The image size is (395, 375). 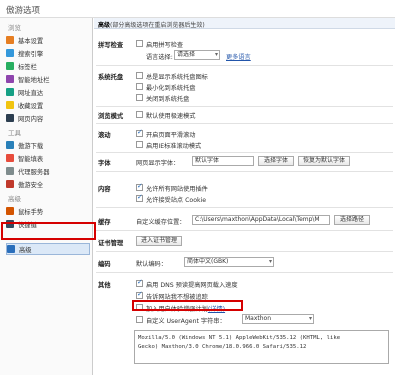 I want to click on advanced-icon, so click(x=11, y=249).